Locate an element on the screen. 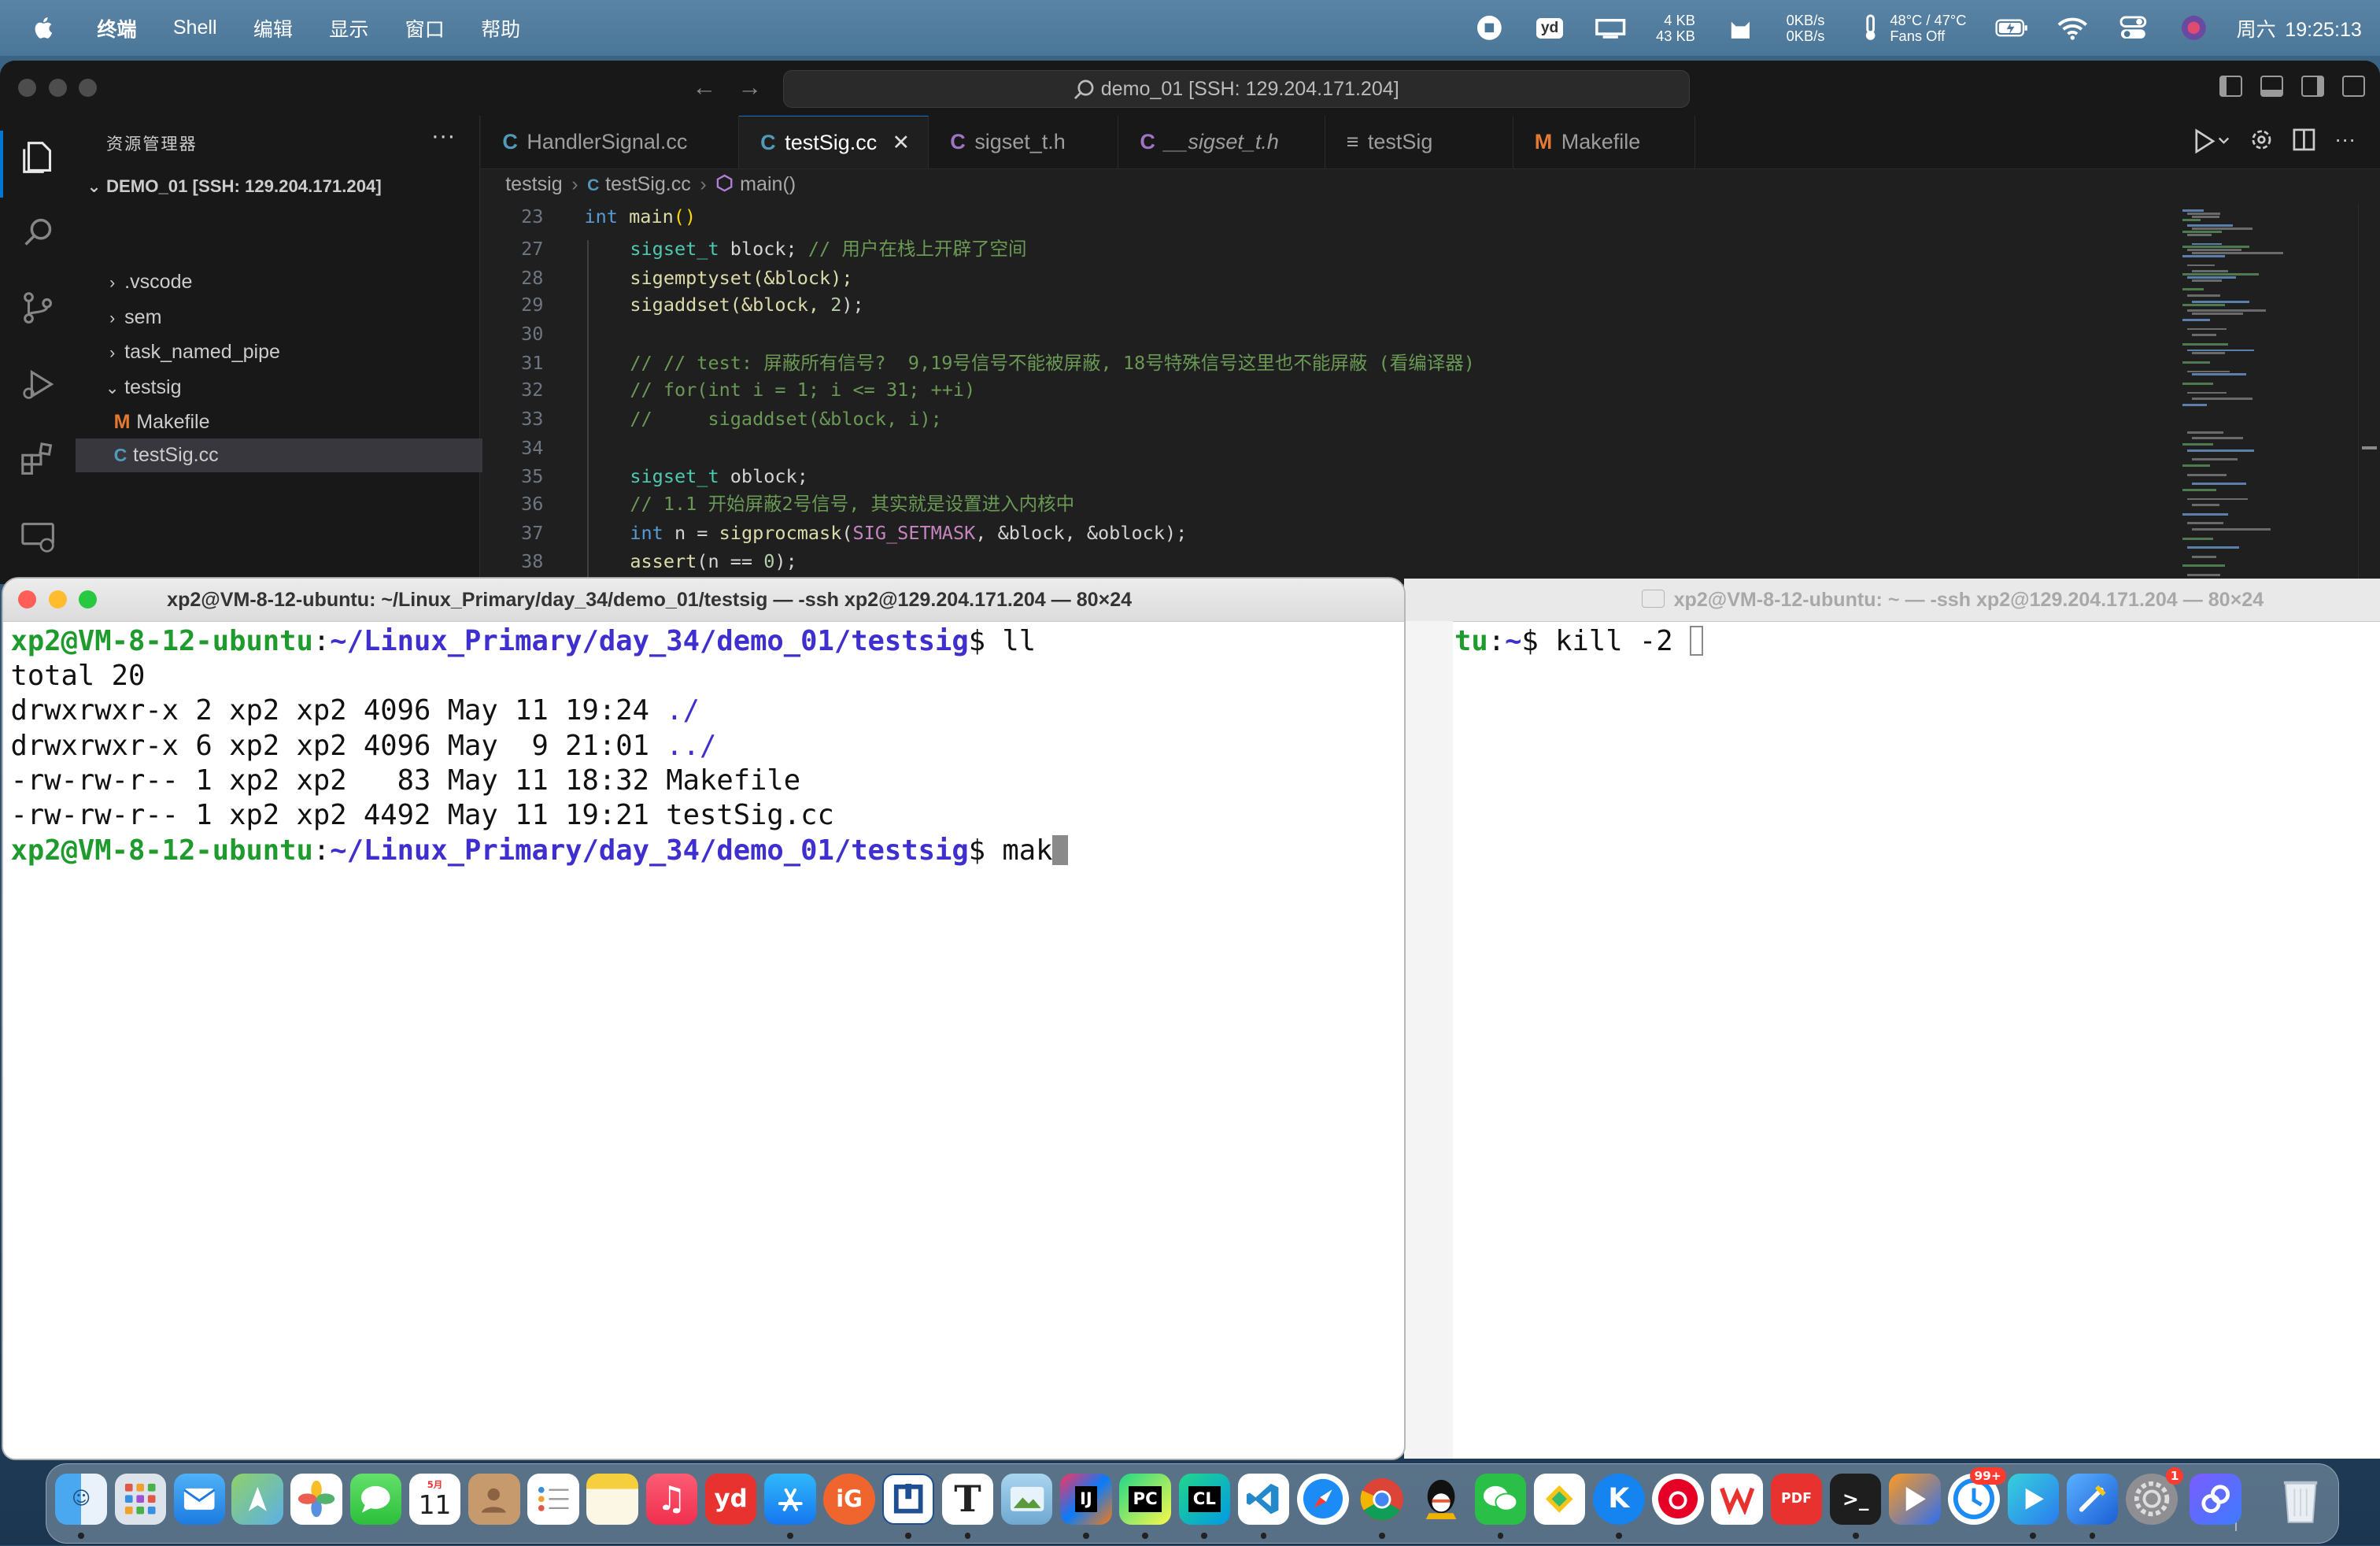  toggle-primary-sidebar-icon is located at coordinates (2230, 87).